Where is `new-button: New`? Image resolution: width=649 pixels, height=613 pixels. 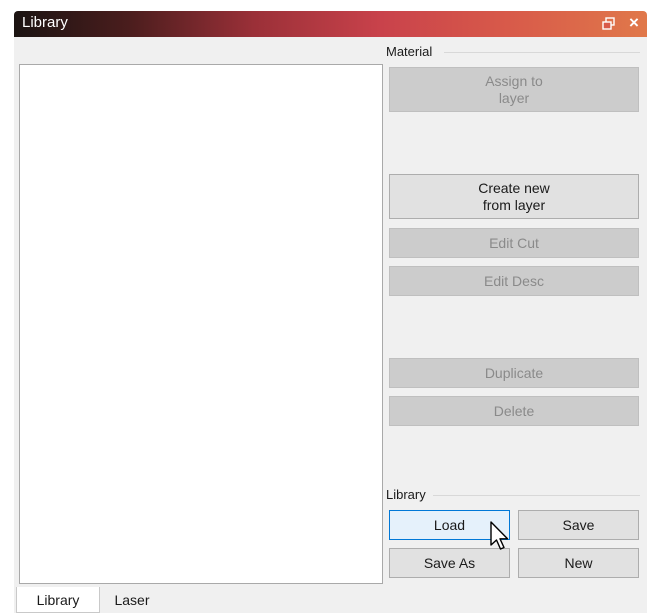
new-button: New is located at coordinates (578, 563).